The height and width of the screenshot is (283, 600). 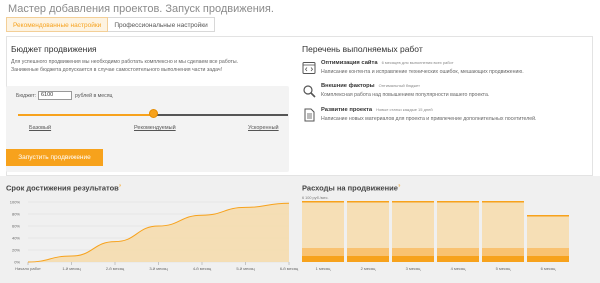 What do you see at coordinates (28, 268) in the screenshot?
I see `x-tick-label: Начало работ` at bounding box center [28, 268].